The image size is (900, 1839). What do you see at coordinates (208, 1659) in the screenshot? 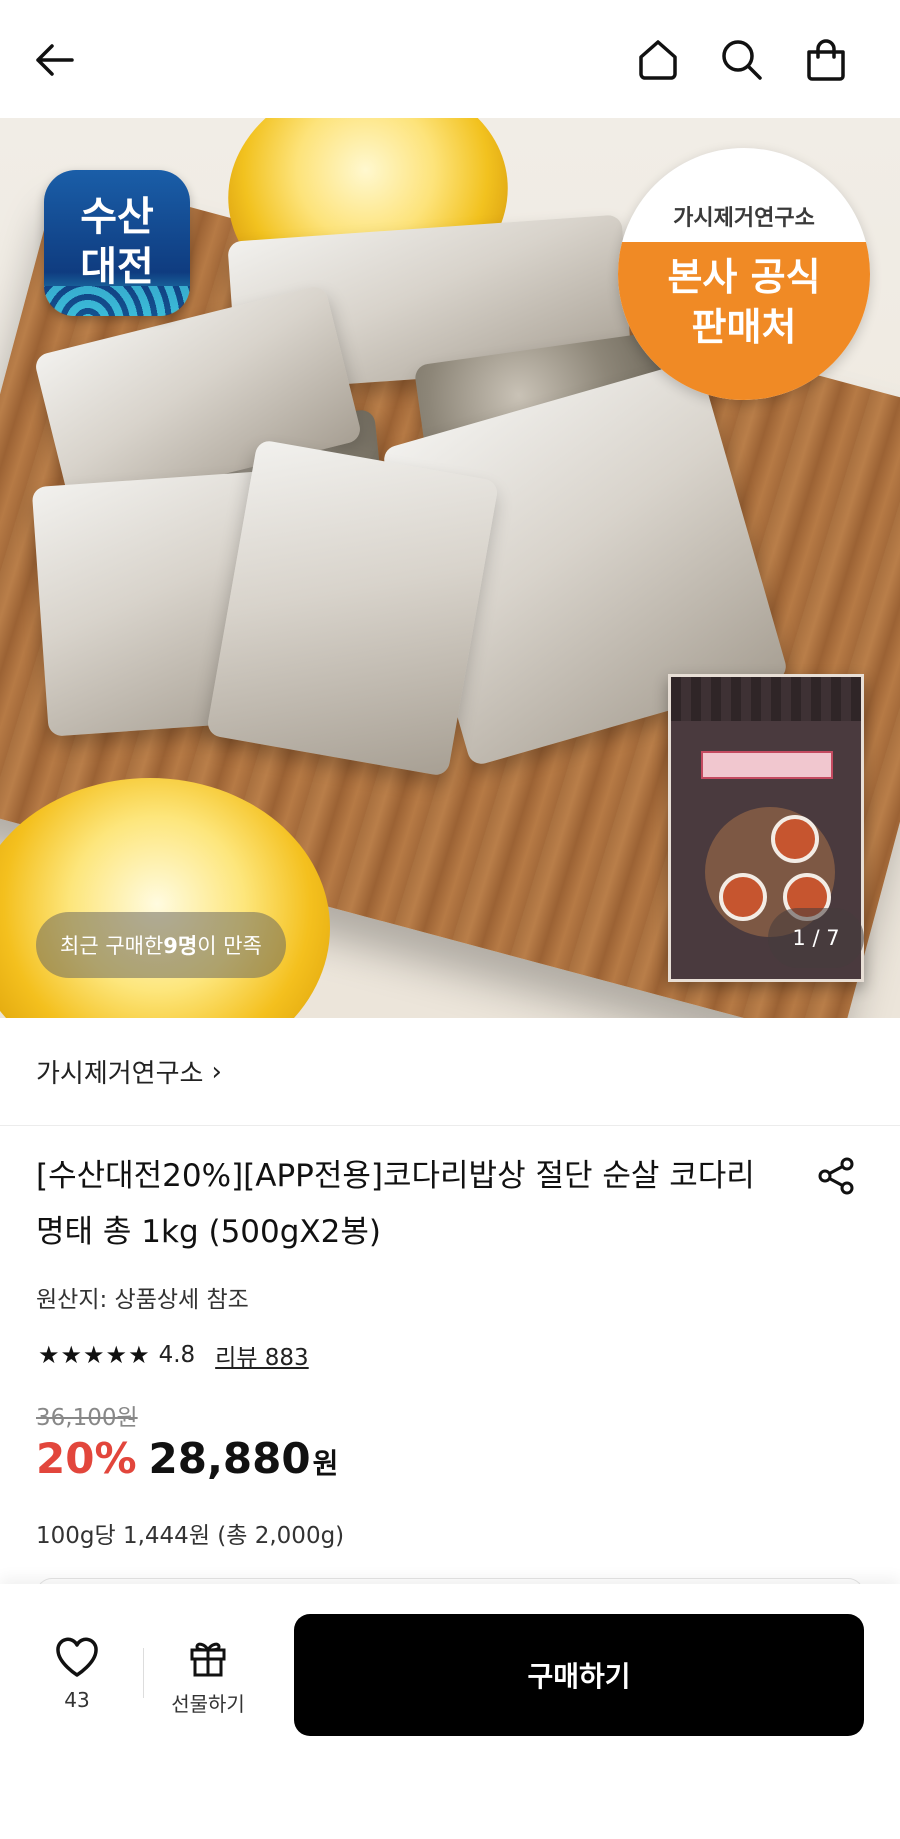
I see `gift-icon` at bounding box center [208, 1659].